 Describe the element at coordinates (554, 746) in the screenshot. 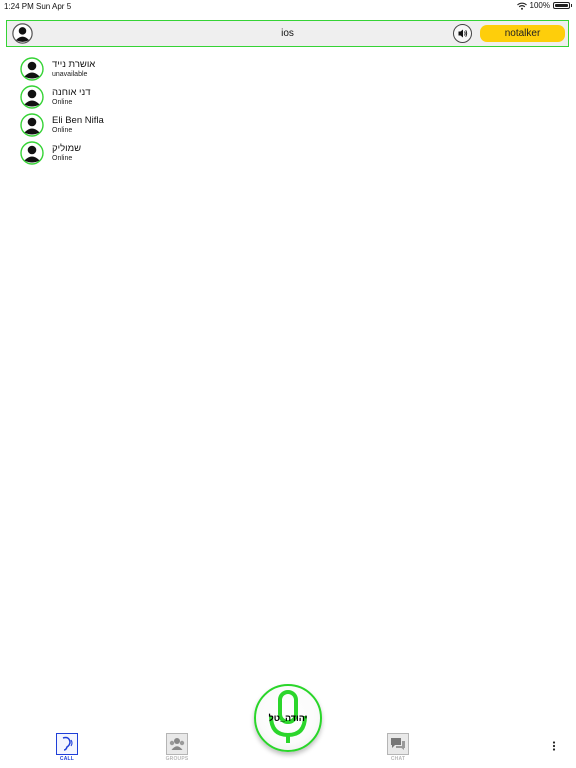

I see `more-options-icon` at that location.